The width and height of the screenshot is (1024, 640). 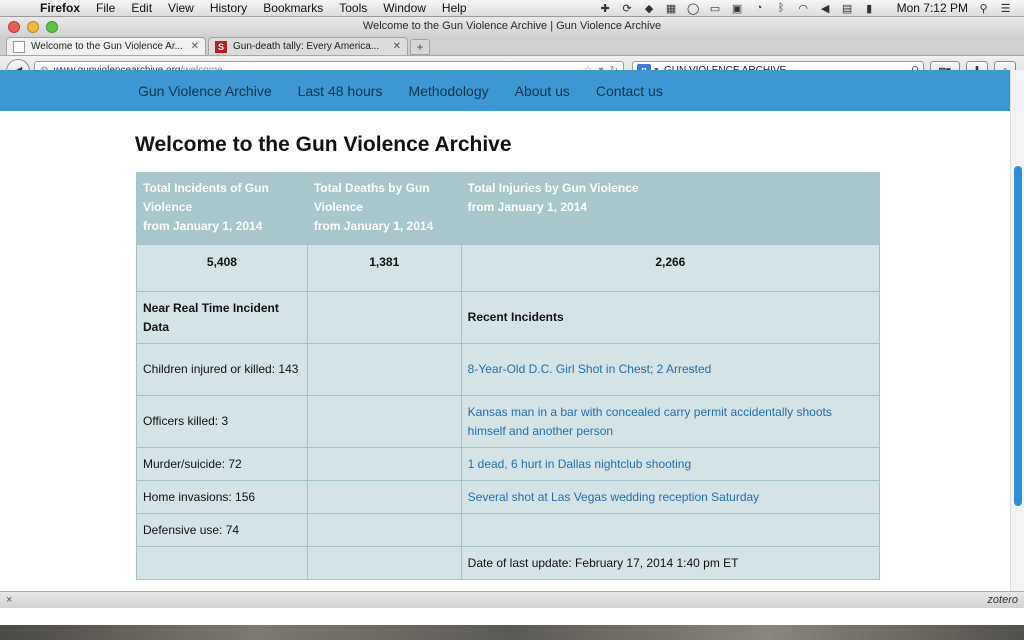 I want to click on table-row: Defensive use: 74, so click(x=508, y=530).